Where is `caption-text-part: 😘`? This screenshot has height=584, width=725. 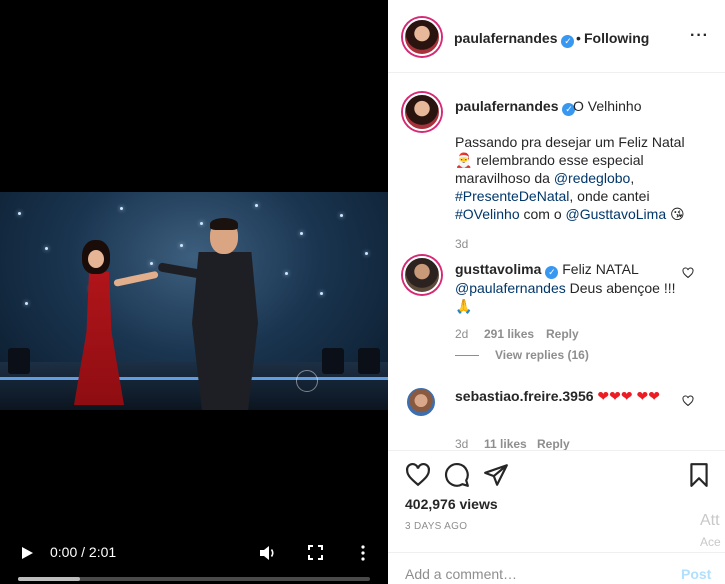
caption-text-part: 😘 is located at coordinates (675, 214).